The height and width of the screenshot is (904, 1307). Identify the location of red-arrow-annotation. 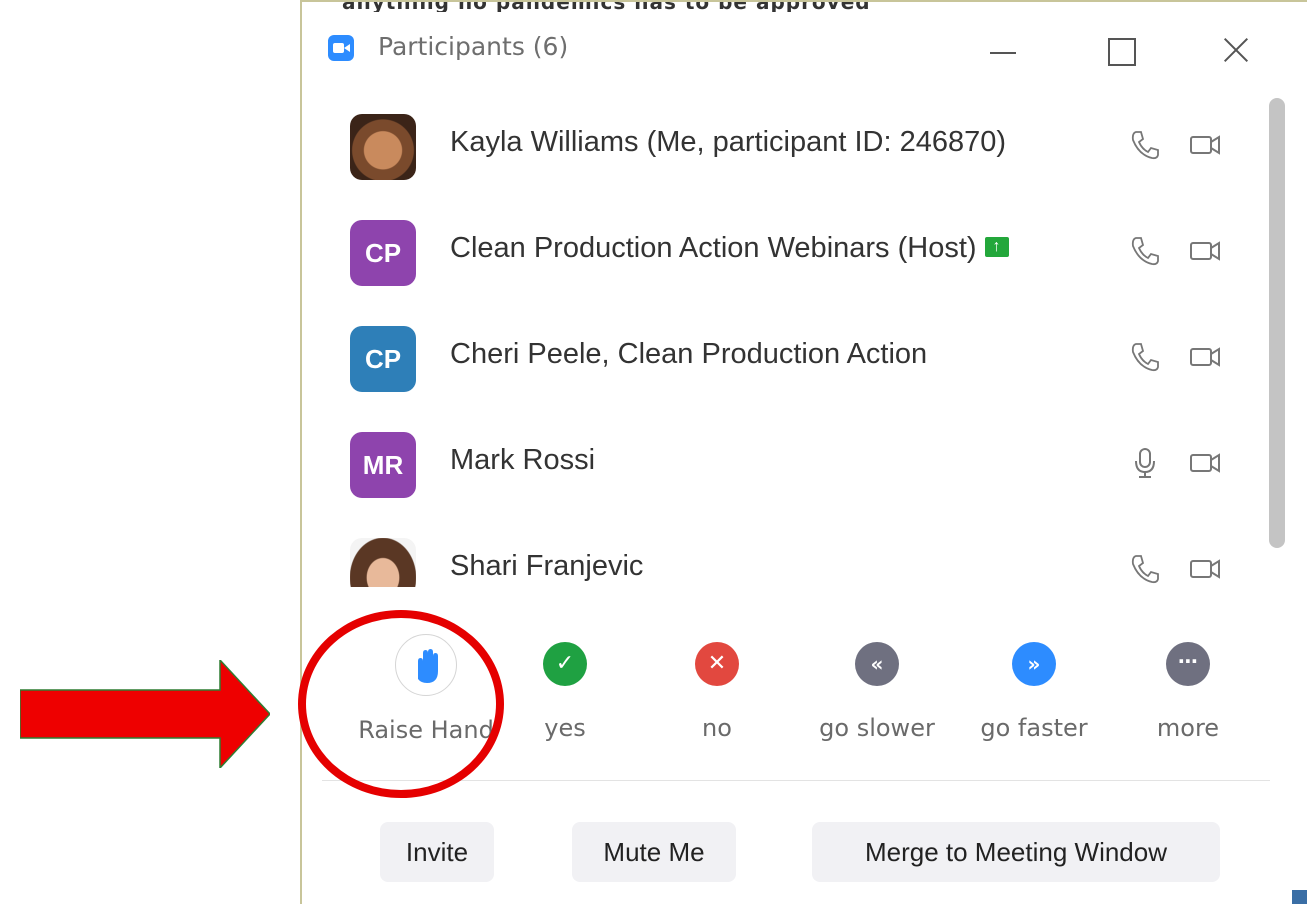
(145, 714).